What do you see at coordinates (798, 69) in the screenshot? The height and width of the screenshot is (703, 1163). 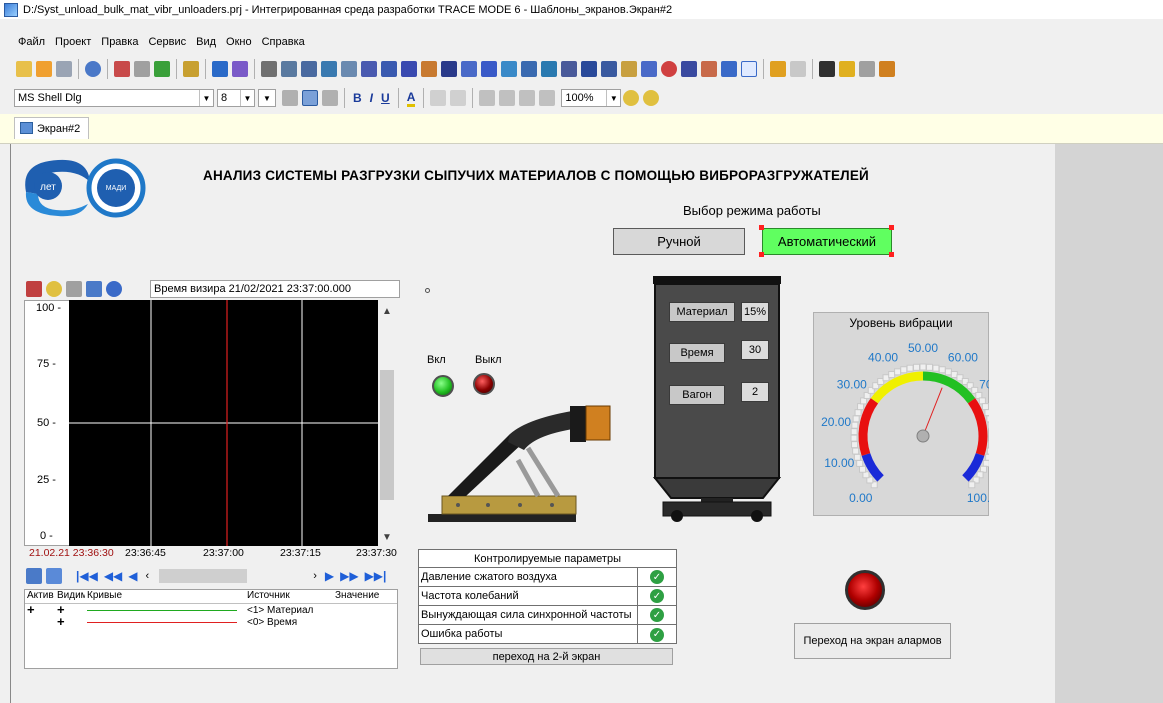 I see `line-style-icon` at bounding box center [798, 69].